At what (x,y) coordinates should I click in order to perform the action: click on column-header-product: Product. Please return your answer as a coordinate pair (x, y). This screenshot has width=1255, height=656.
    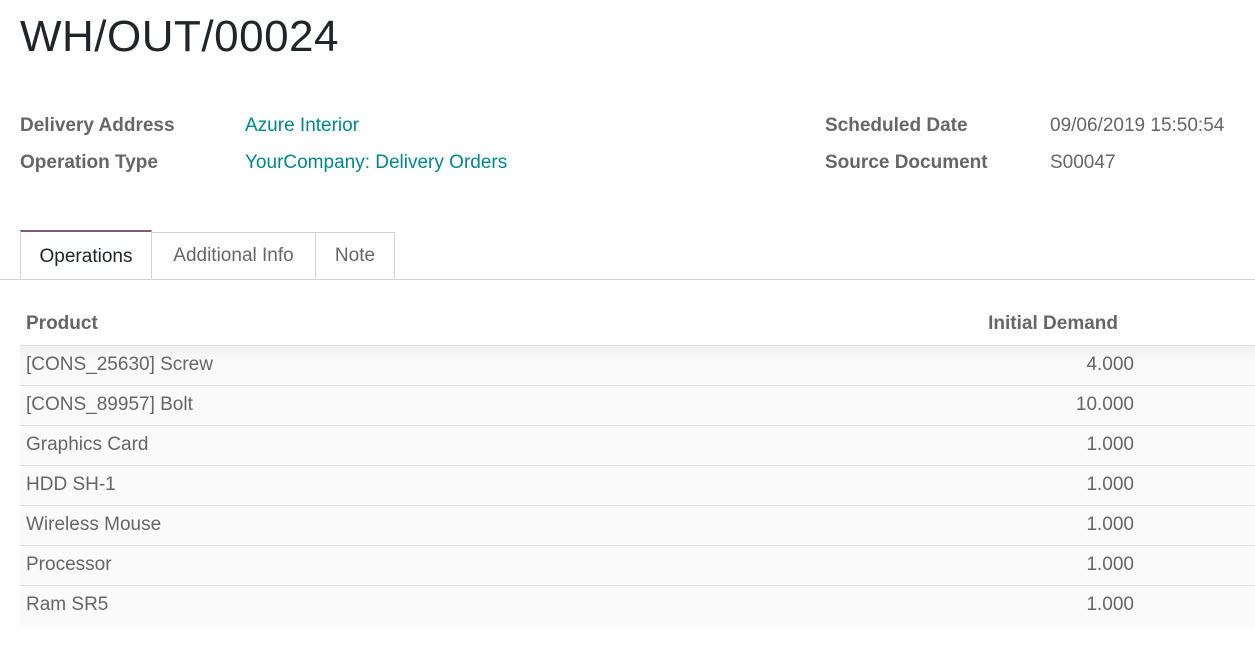
    Looking at the image, I should click on (62, 324).